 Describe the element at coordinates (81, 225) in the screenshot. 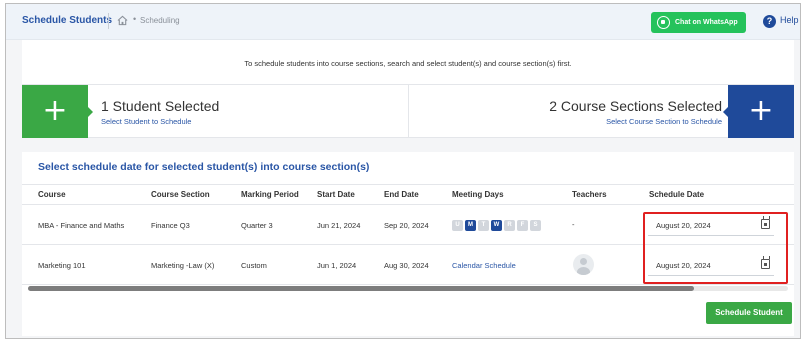

I see `cell-course: MBA - Finance and Maths` at that location.